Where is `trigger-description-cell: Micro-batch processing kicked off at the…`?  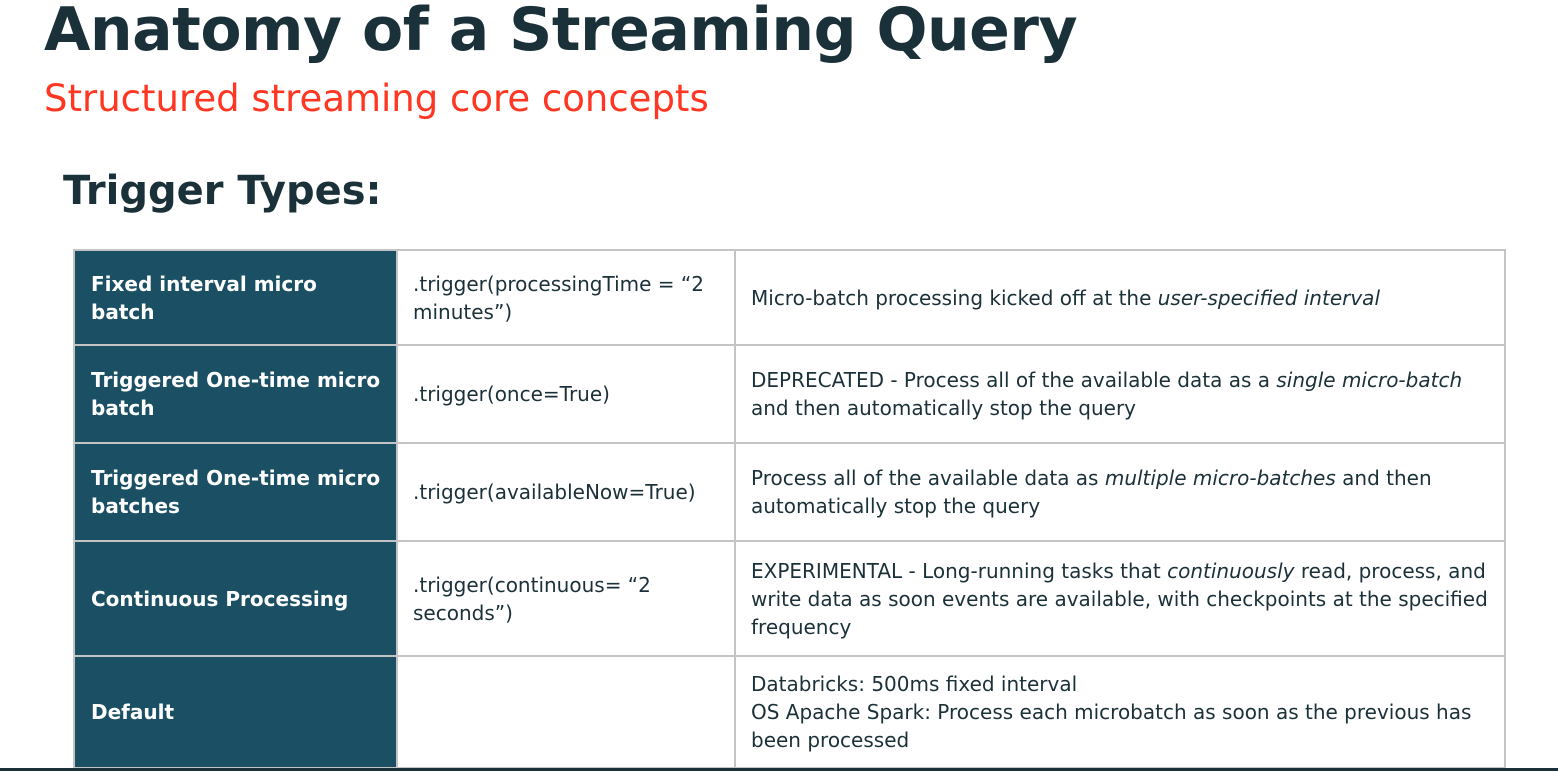 trigger-description-cell: Micro-batch processing kicked off at the… is located at coordinates (1120, 297).